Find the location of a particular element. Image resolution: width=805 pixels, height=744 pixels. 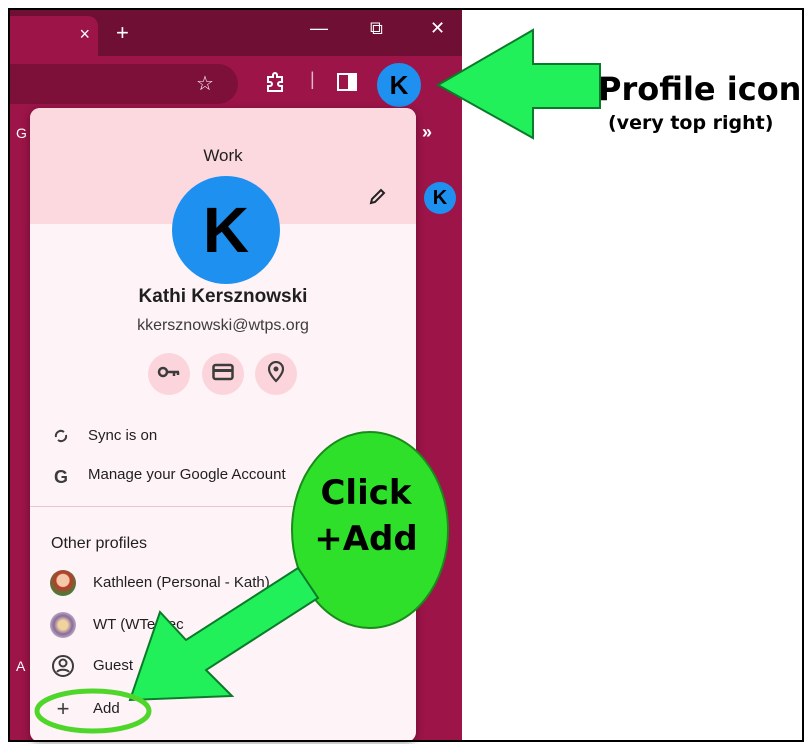

callout-bubble-text: Click +Add is located at coordinates (366, 516).